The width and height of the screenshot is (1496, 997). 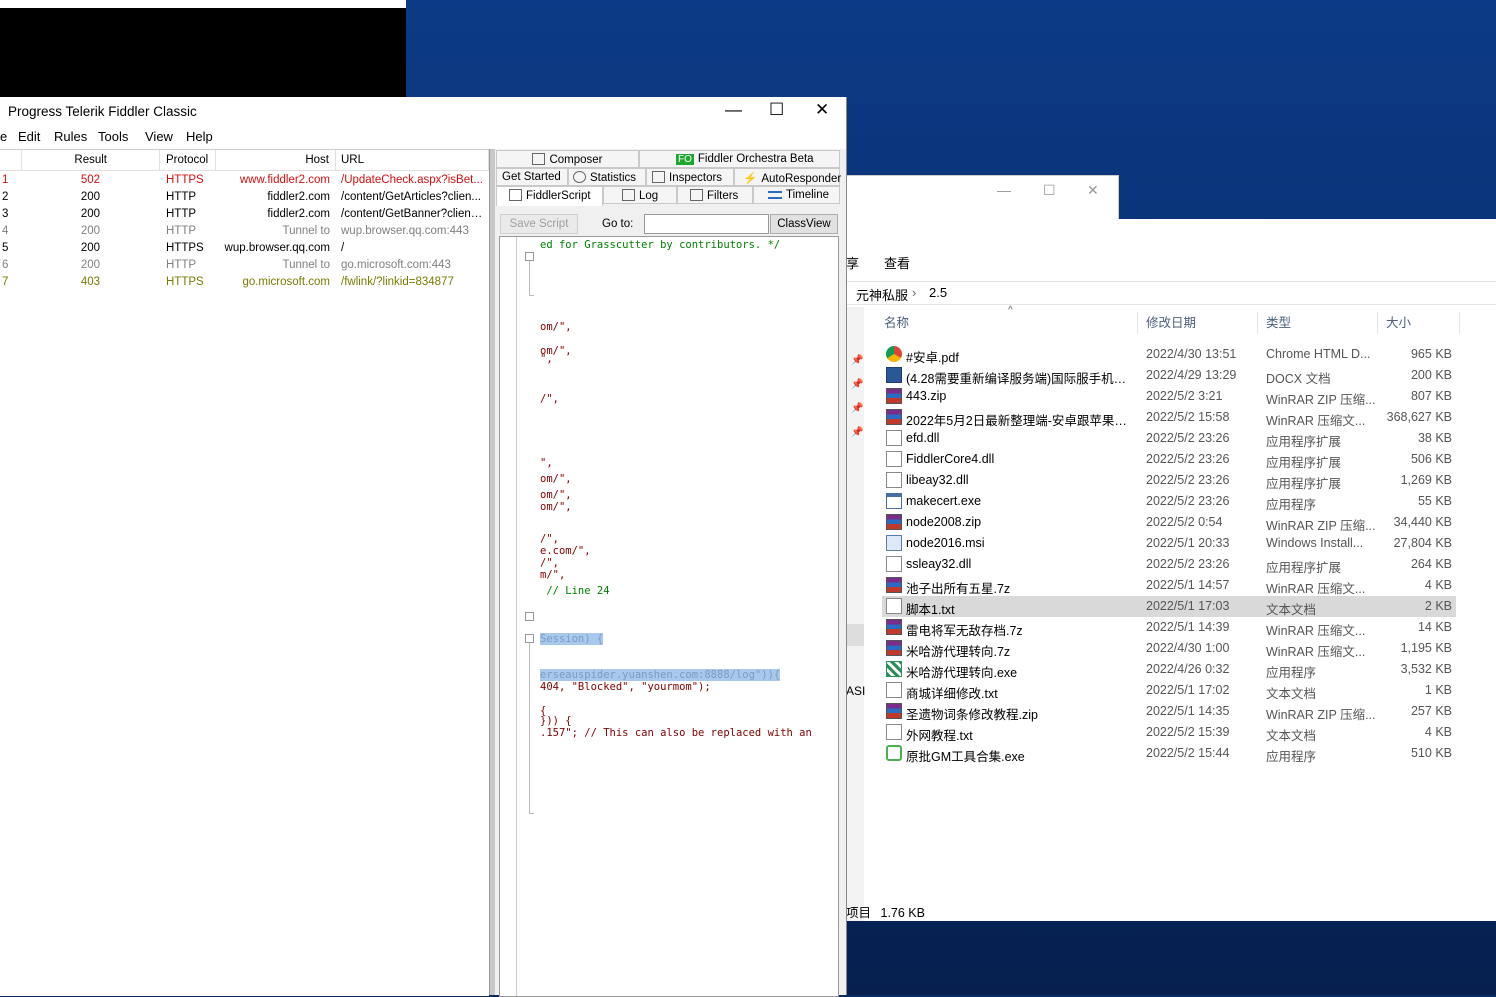 What do you see at coordinates (897, 262) in the screenshot?
I see `ribbon-tab-view: 查看` at bounding box center [897, 262].